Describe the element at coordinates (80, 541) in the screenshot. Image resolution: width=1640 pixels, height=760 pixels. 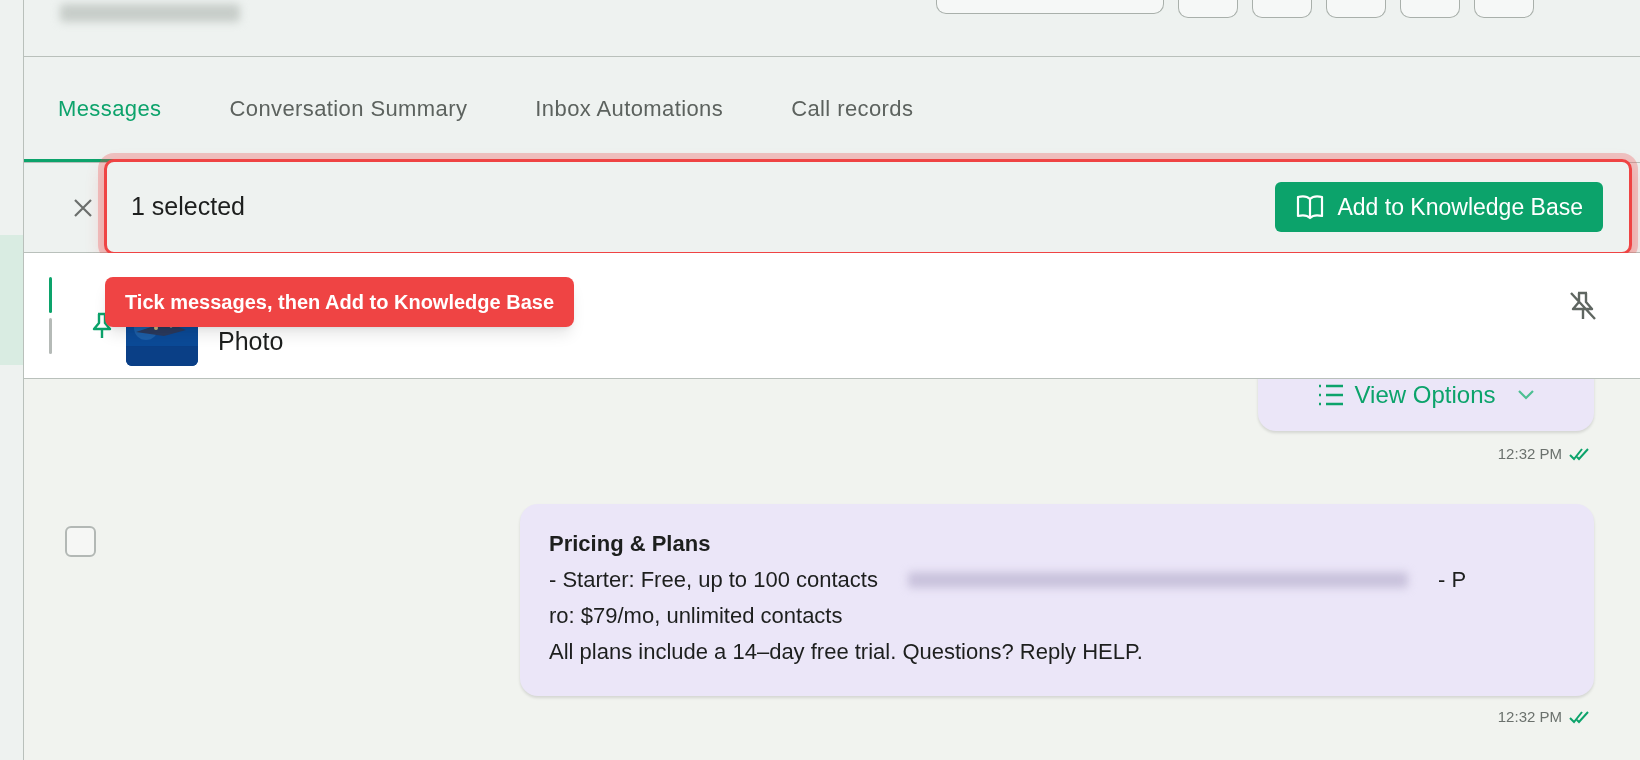
I see `message-checkbox` at that location.